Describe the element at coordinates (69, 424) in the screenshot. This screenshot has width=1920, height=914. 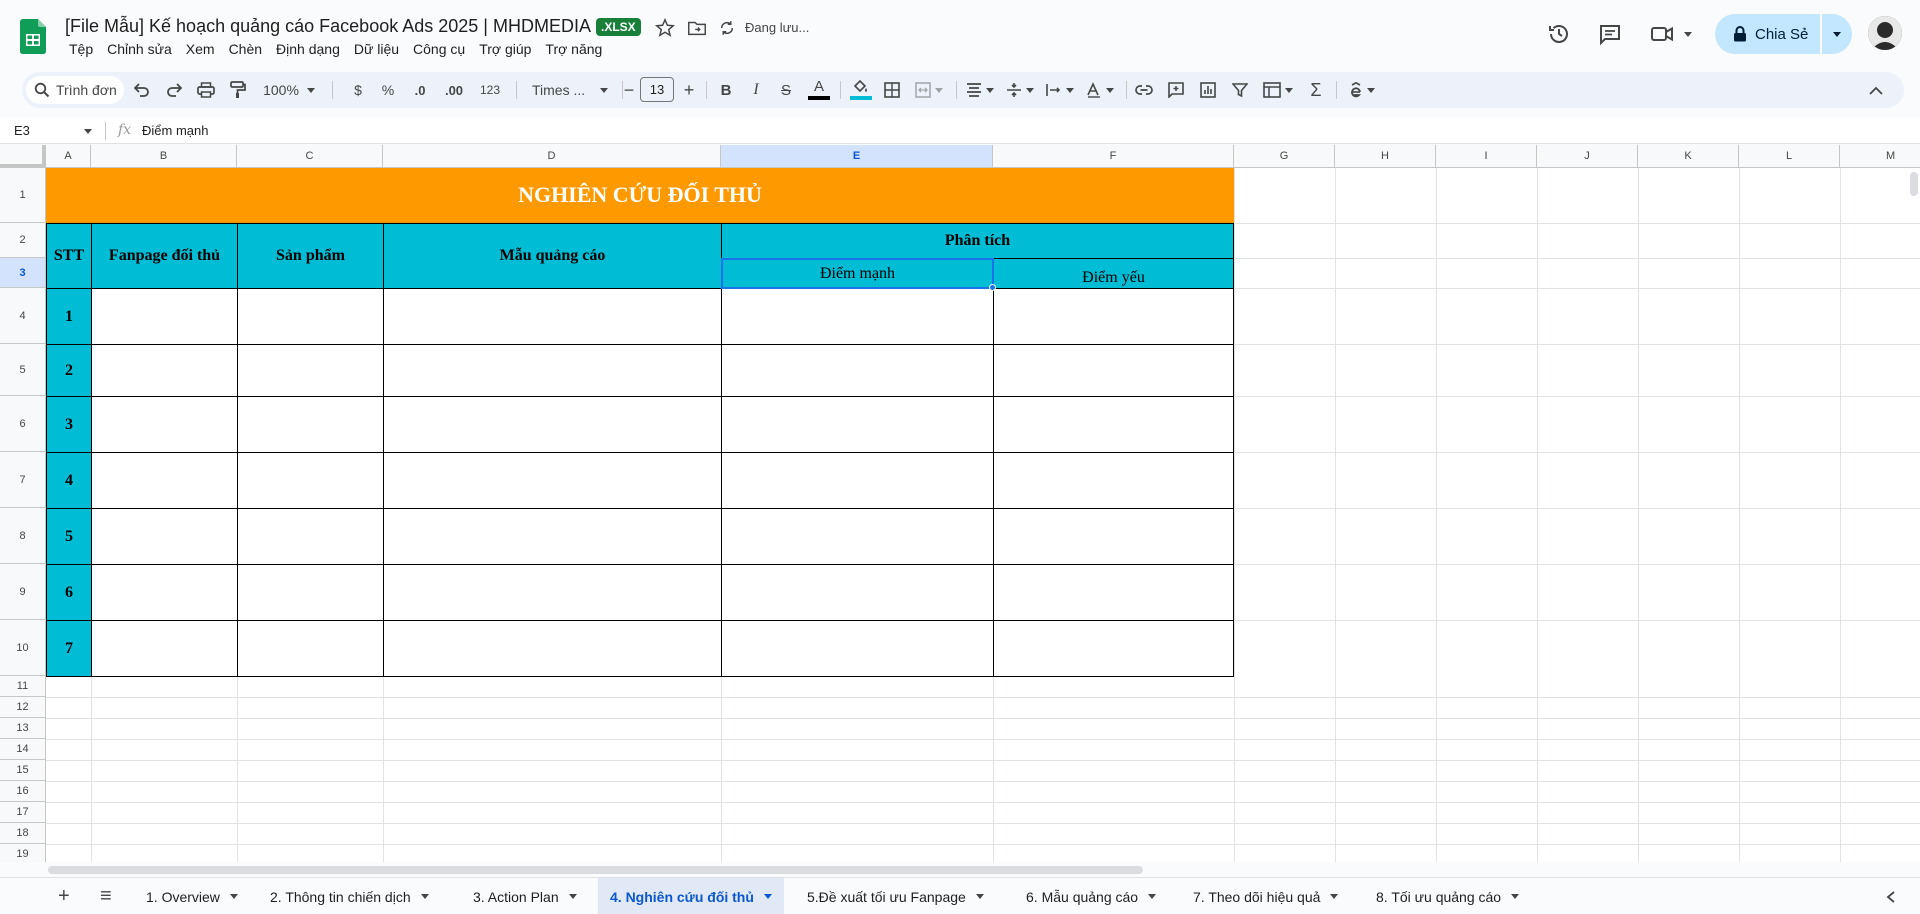
I see `stt-cell: 3` at that location.